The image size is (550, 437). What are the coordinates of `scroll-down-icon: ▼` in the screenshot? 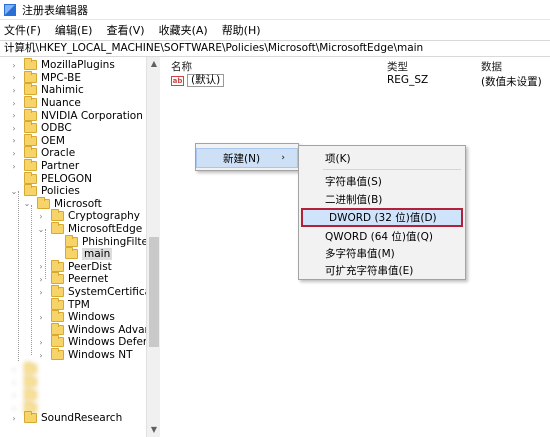 It's located at (154, 430).